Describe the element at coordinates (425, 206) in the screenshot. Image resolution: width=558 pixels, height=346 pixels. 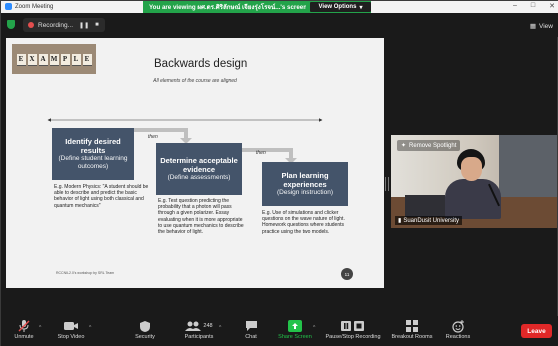
I see `video-laptop` at that location.